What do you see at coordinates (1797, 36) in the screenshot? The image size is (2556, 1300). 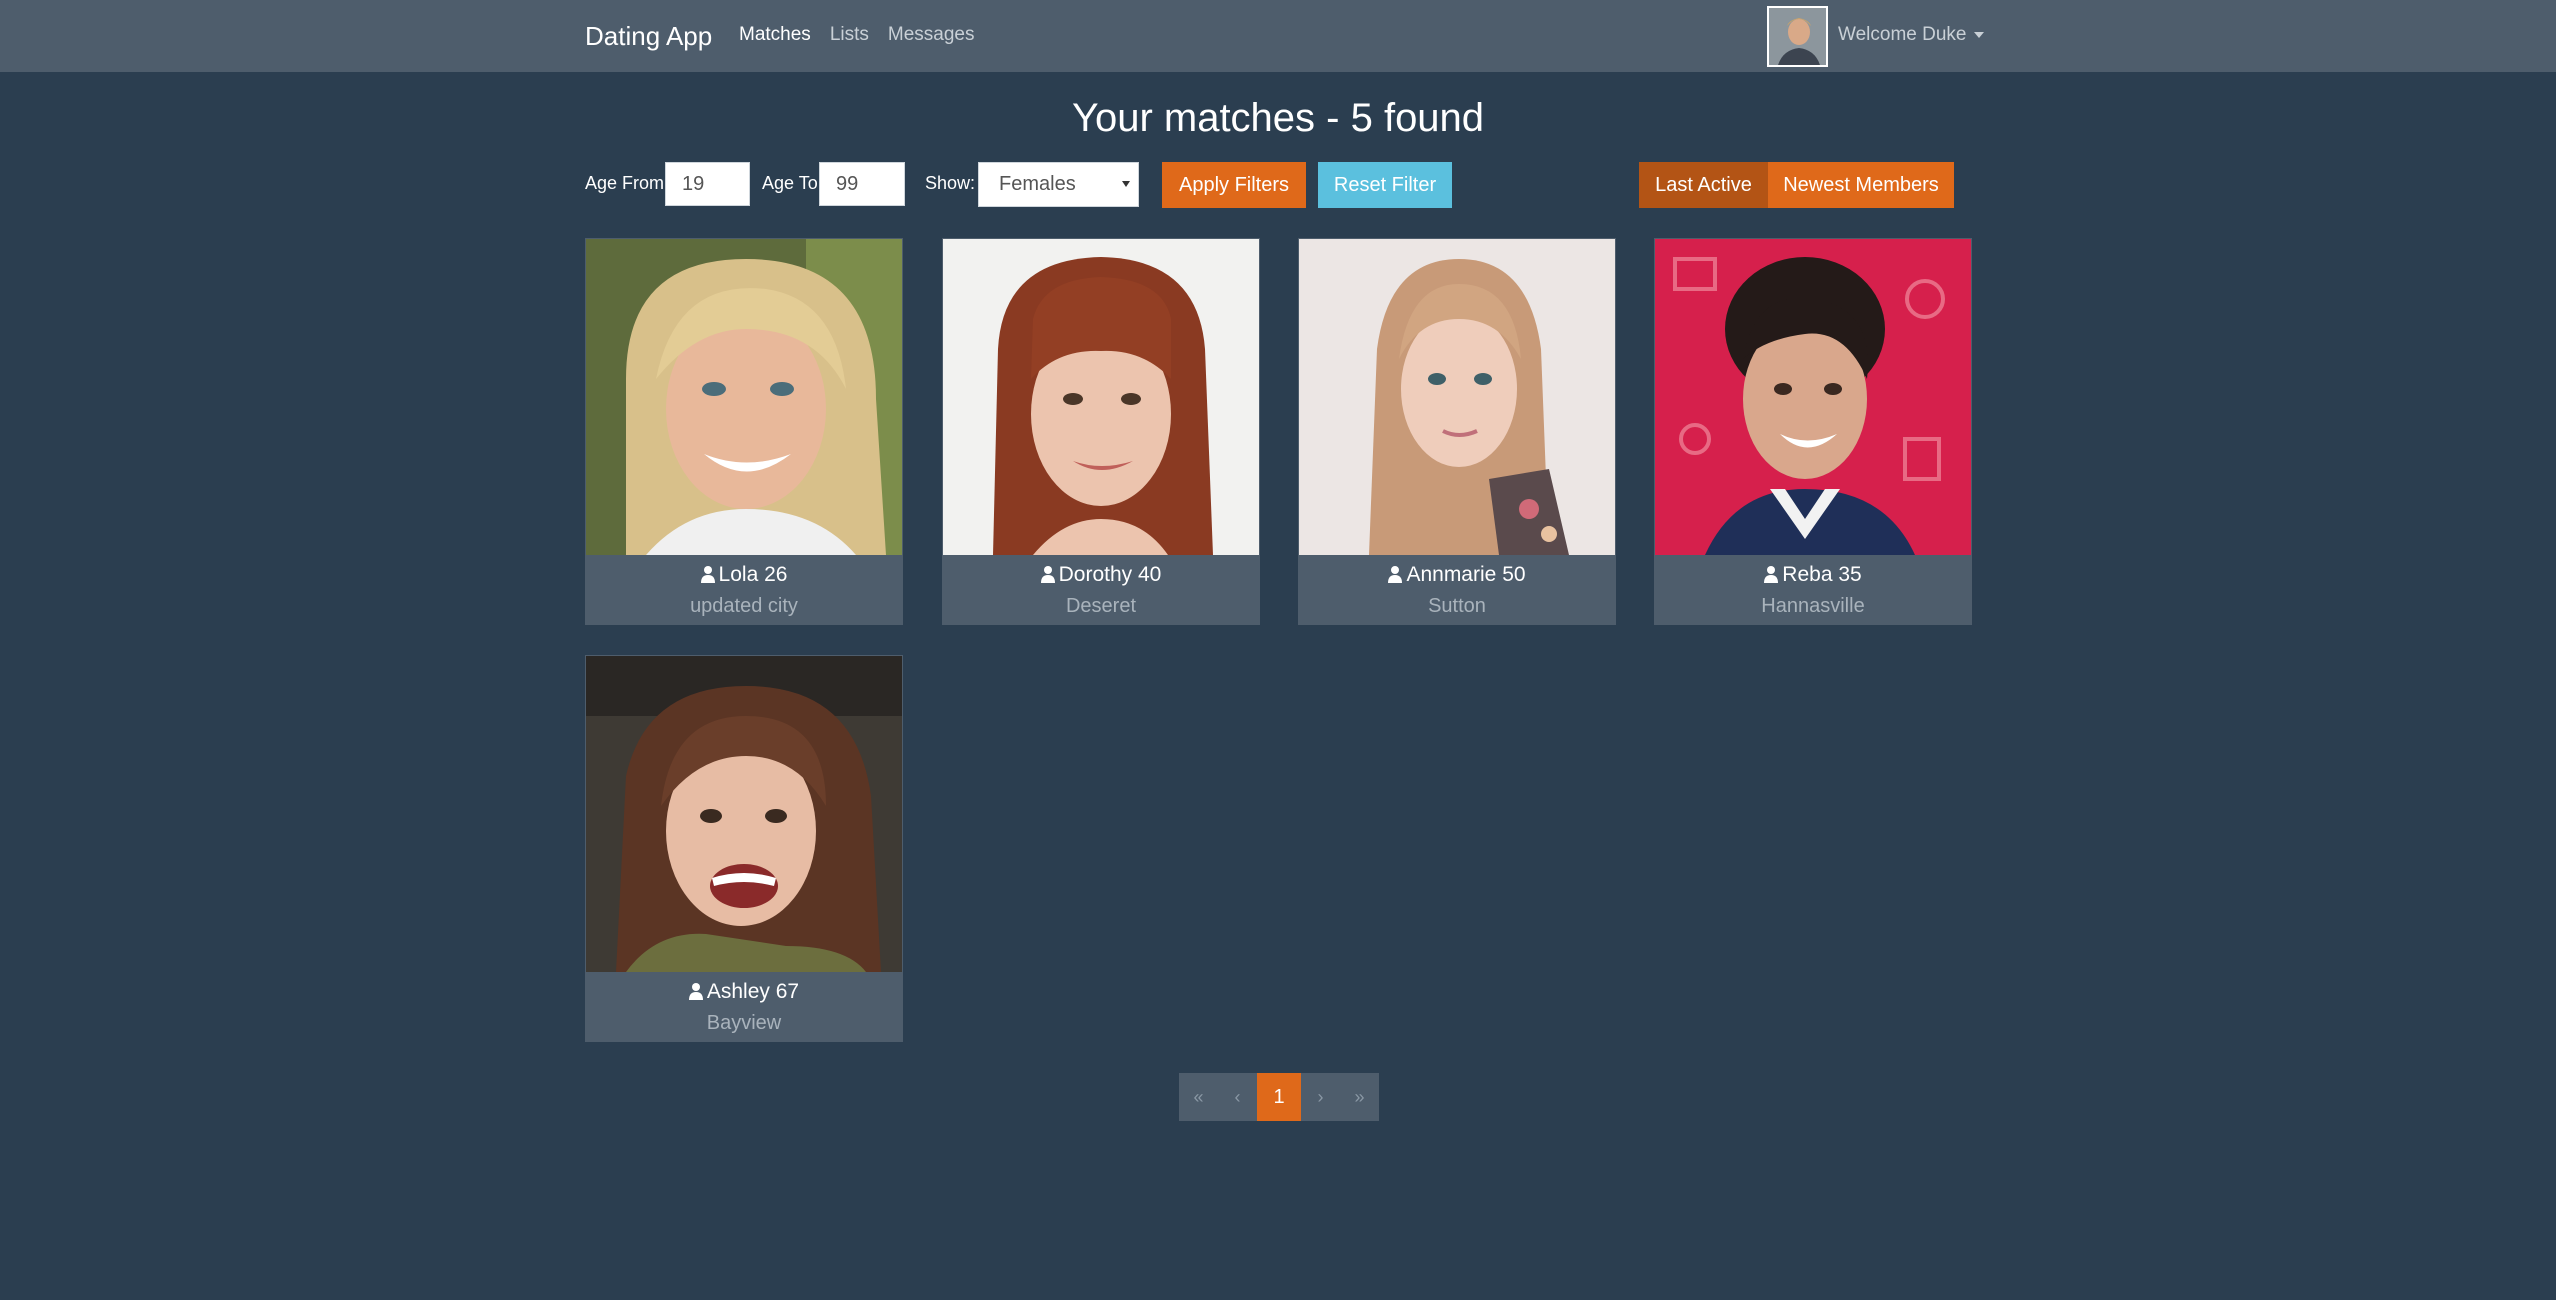 I see `user-avatar` at bounding box center [1797, 36].